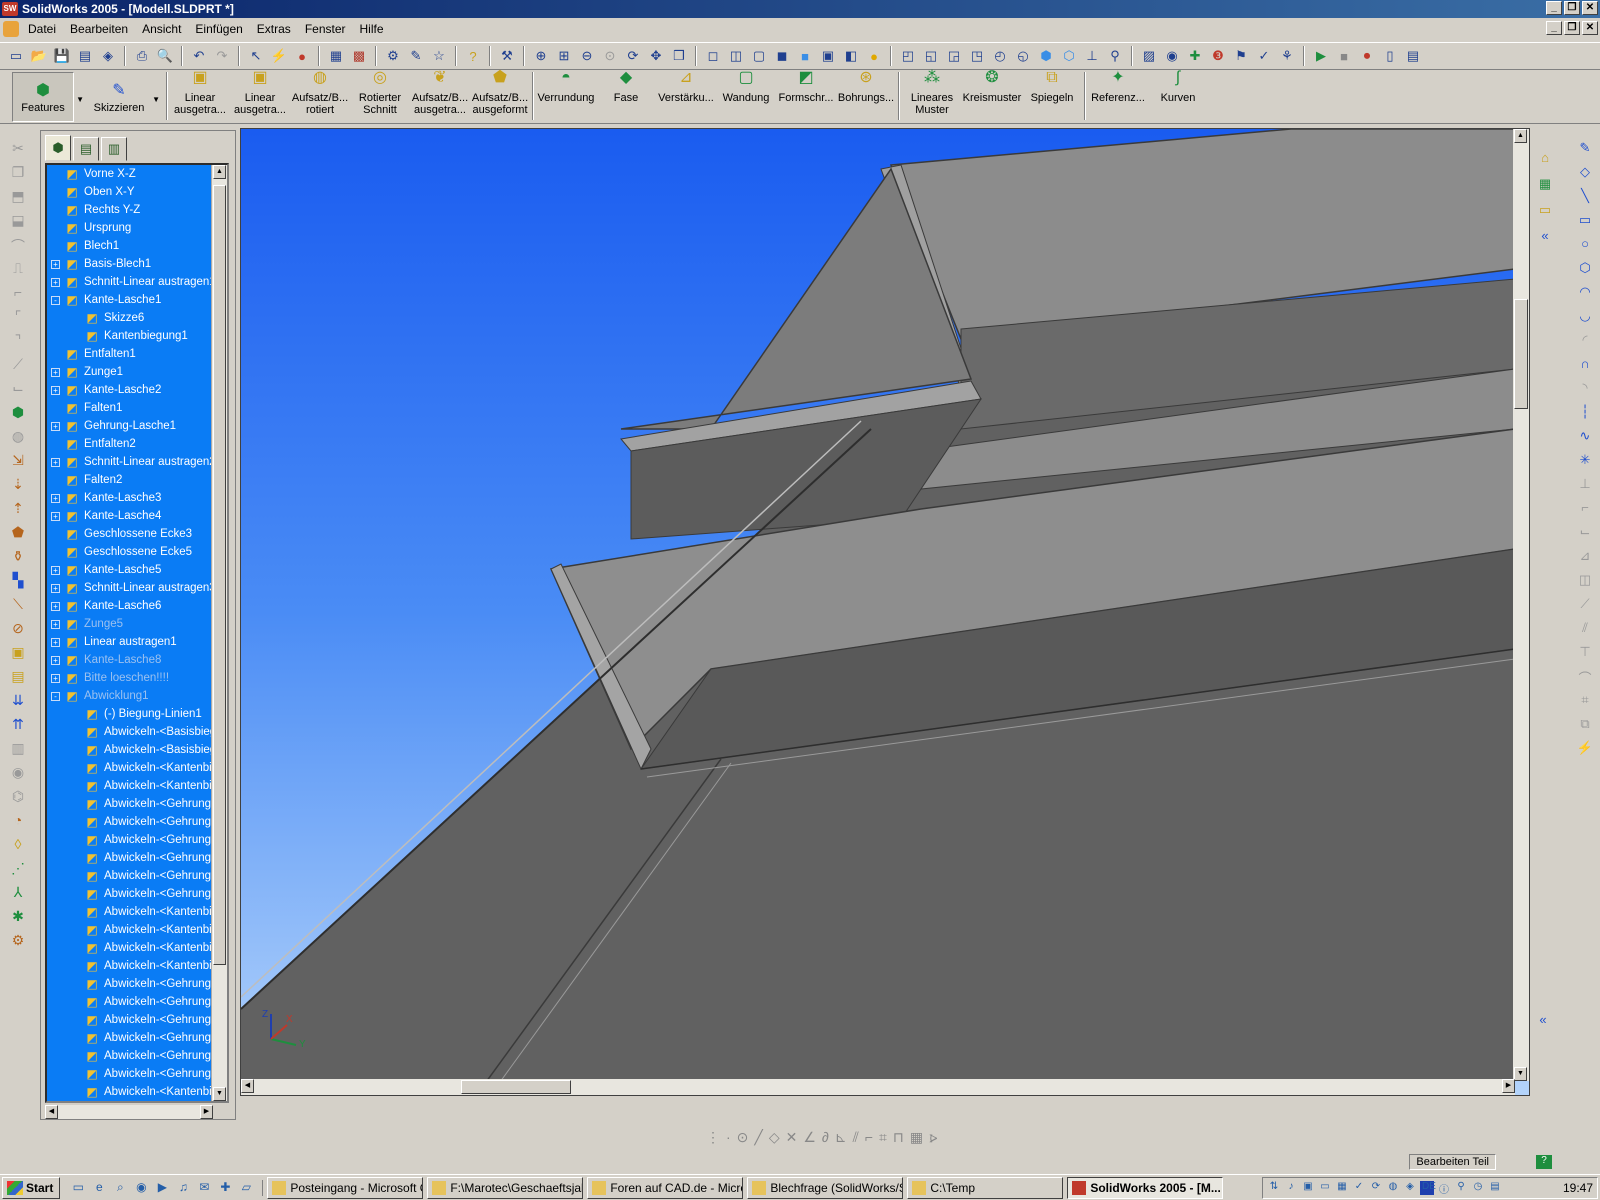 The height and width of the screenshot is (1200, 1600). What do you see at coordinates (1413, 56) in the screenshot?
I see `edit-macro-icon: ▤` at bounding box center [1413, 56].